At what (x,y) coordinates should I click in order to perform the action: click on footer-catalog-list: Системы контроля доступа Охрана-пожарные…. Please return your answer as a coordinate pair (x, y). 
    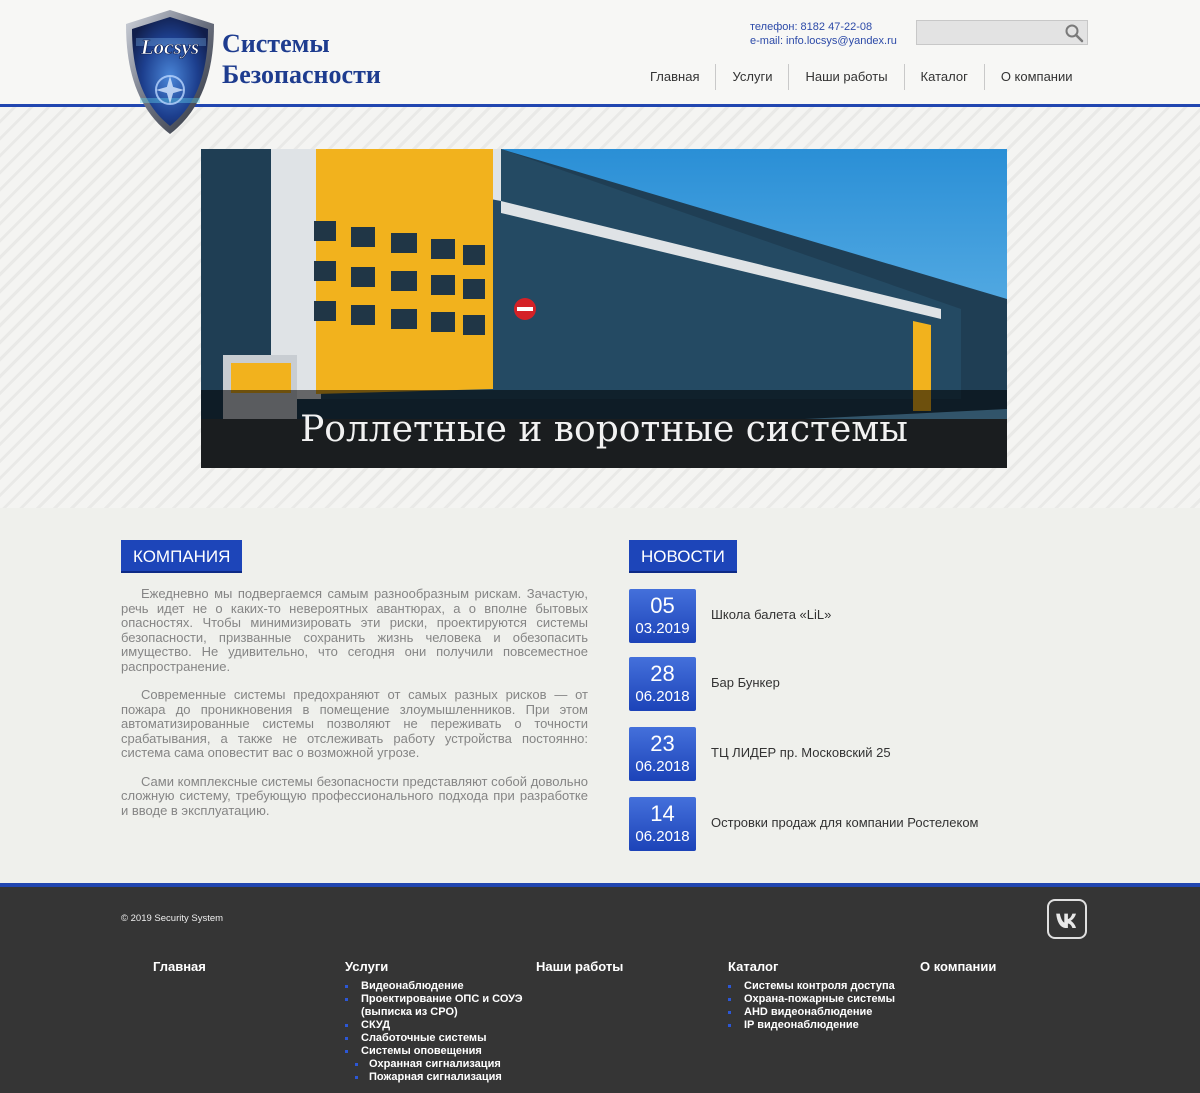
    Looking at the image, I should click on (823, 1006).